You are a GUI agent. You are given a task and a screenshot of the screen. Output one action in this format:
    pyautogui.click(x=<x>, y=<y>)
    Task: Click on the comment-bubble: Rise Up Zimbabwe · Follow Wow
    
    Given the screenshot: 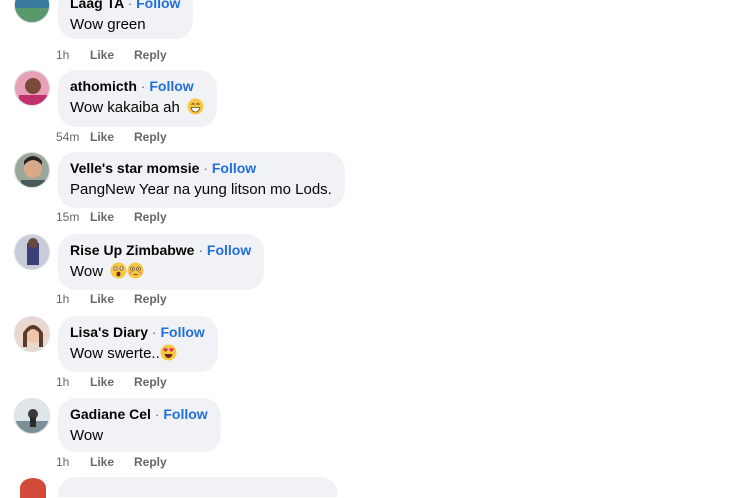 What is the action you would take?
    pyautogui.click(x=161, y=262)
    